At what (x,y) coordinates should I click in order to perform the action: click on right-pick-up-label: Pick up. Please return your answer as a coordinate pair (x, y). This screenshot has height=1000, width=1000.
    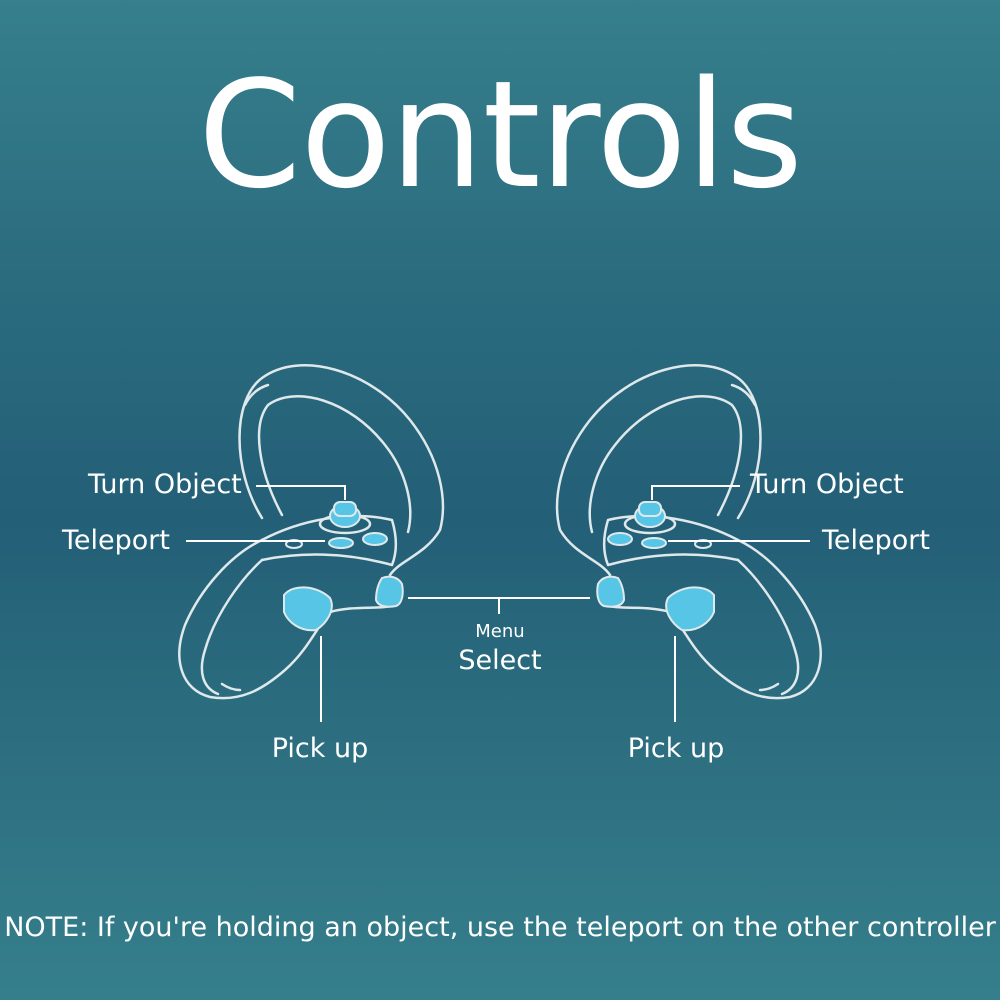
    Looking at the image, I should click on (676, 748).